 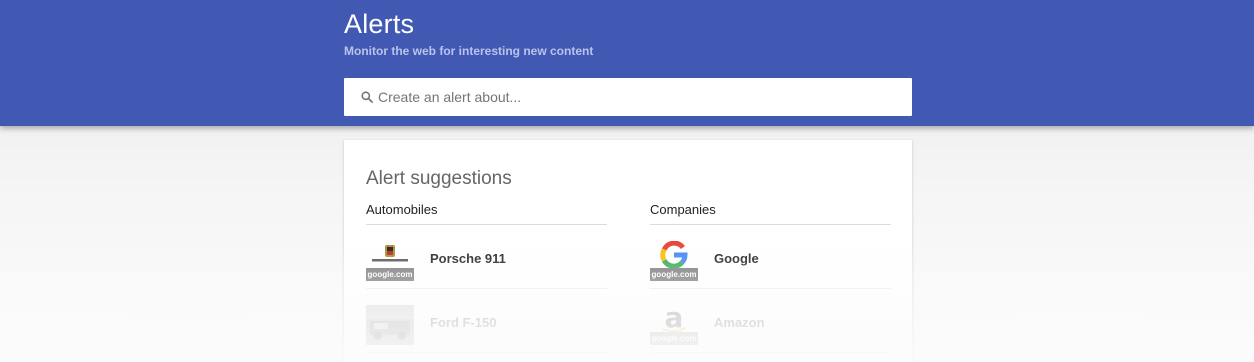 I want to click on search-icon, so click(x=367, y=97).